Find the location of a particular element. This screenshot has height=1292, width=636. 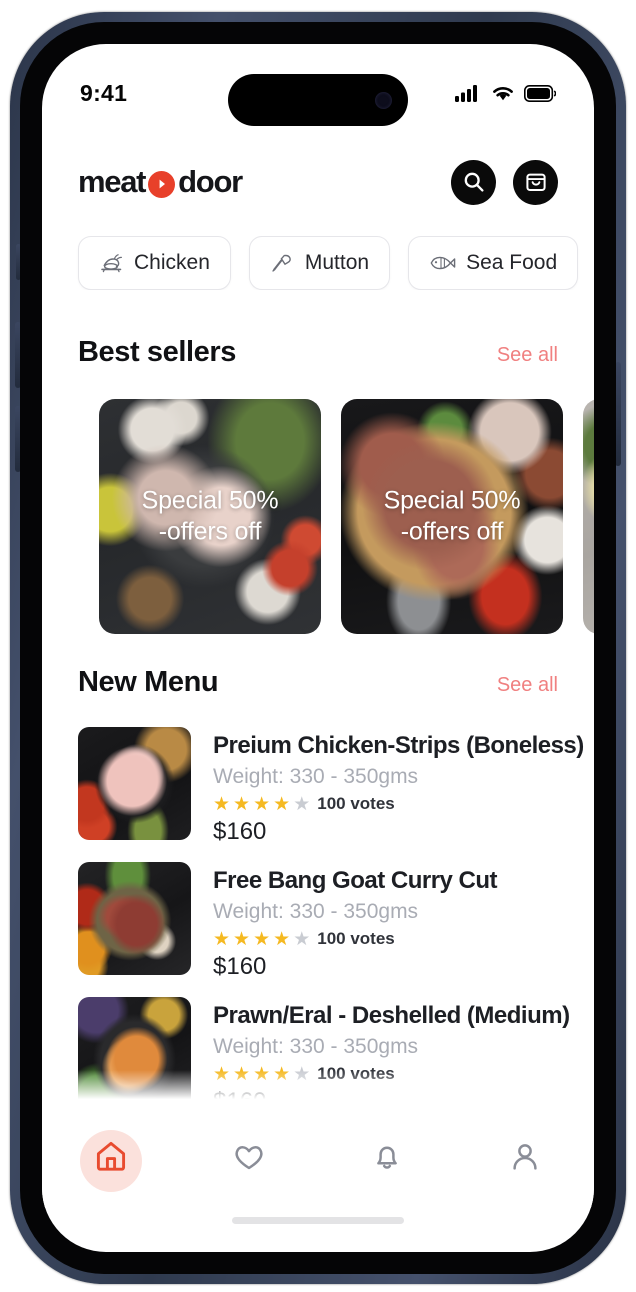

bottom-navigation-bar is located at coordinates (318, 1156).